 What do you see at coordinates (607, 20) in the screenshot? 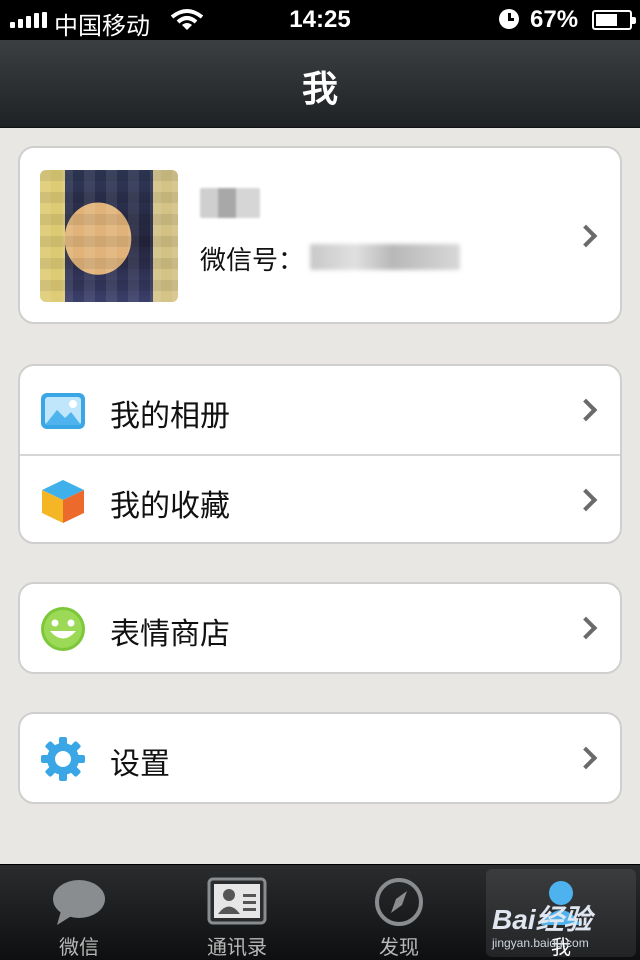
I see `battery-level-fill` at bounding box center [607, 20].